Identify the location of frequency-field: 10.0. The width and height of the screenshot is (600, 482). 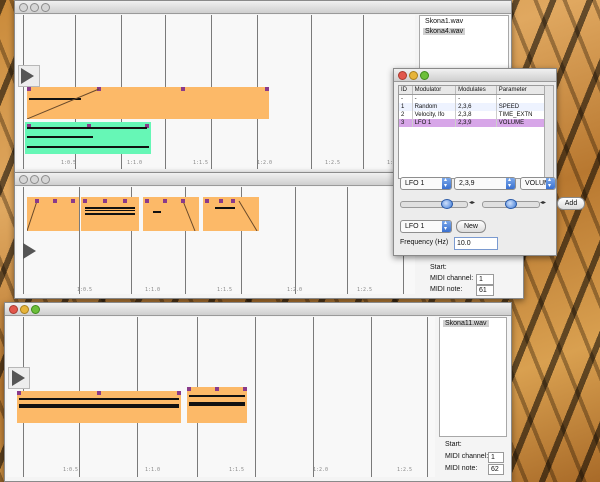
(476, 243).